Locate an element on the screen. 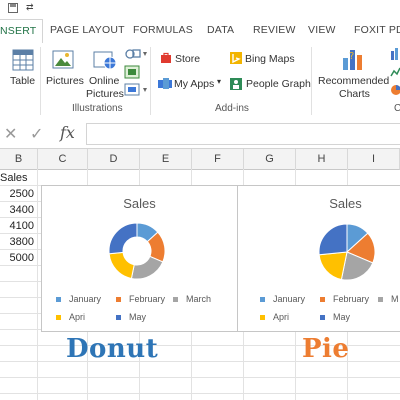  smartart-icon is located at coordinates (132, 72).